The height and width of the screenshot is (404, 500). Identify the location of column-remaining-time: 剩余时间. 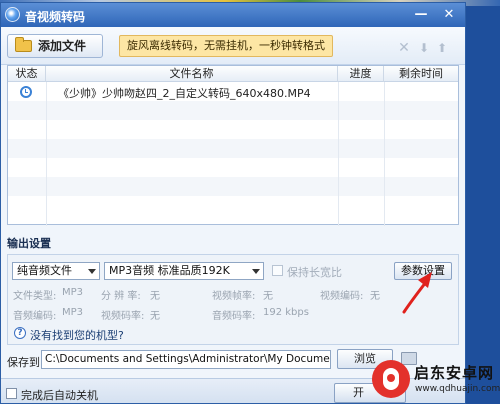
(421, 74).